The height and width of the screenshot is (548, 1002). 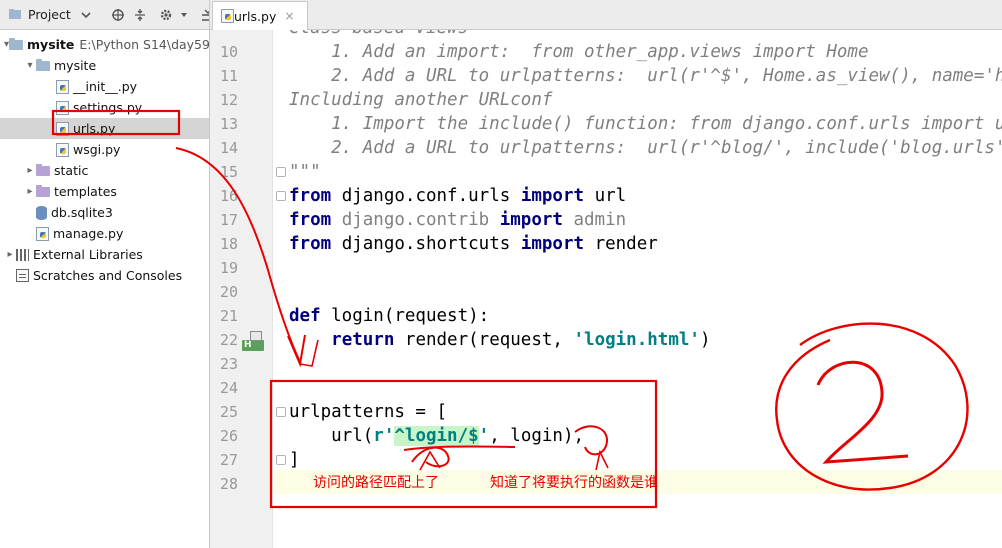 What do you see at coordinates (636, 340) in the screenshot?
I see `code-token: 'login.html'` at bounding box center [636, 340].